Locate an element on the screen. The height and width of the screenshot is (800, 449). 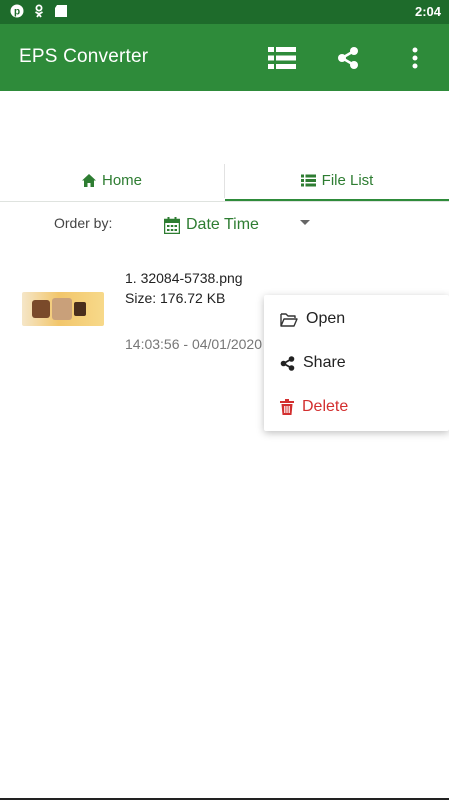
menu-item-share: Share is located at coordinates (356, 363).